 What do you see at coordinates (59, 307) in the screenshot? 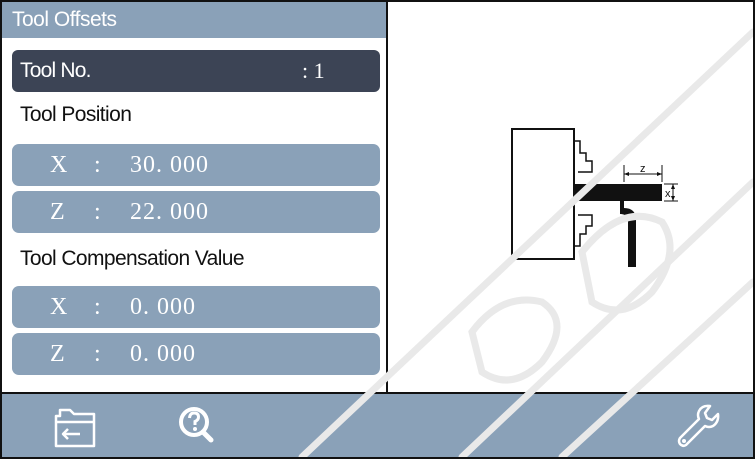
I see `compensation-x-axis: X` at bounding box center [59, 307].